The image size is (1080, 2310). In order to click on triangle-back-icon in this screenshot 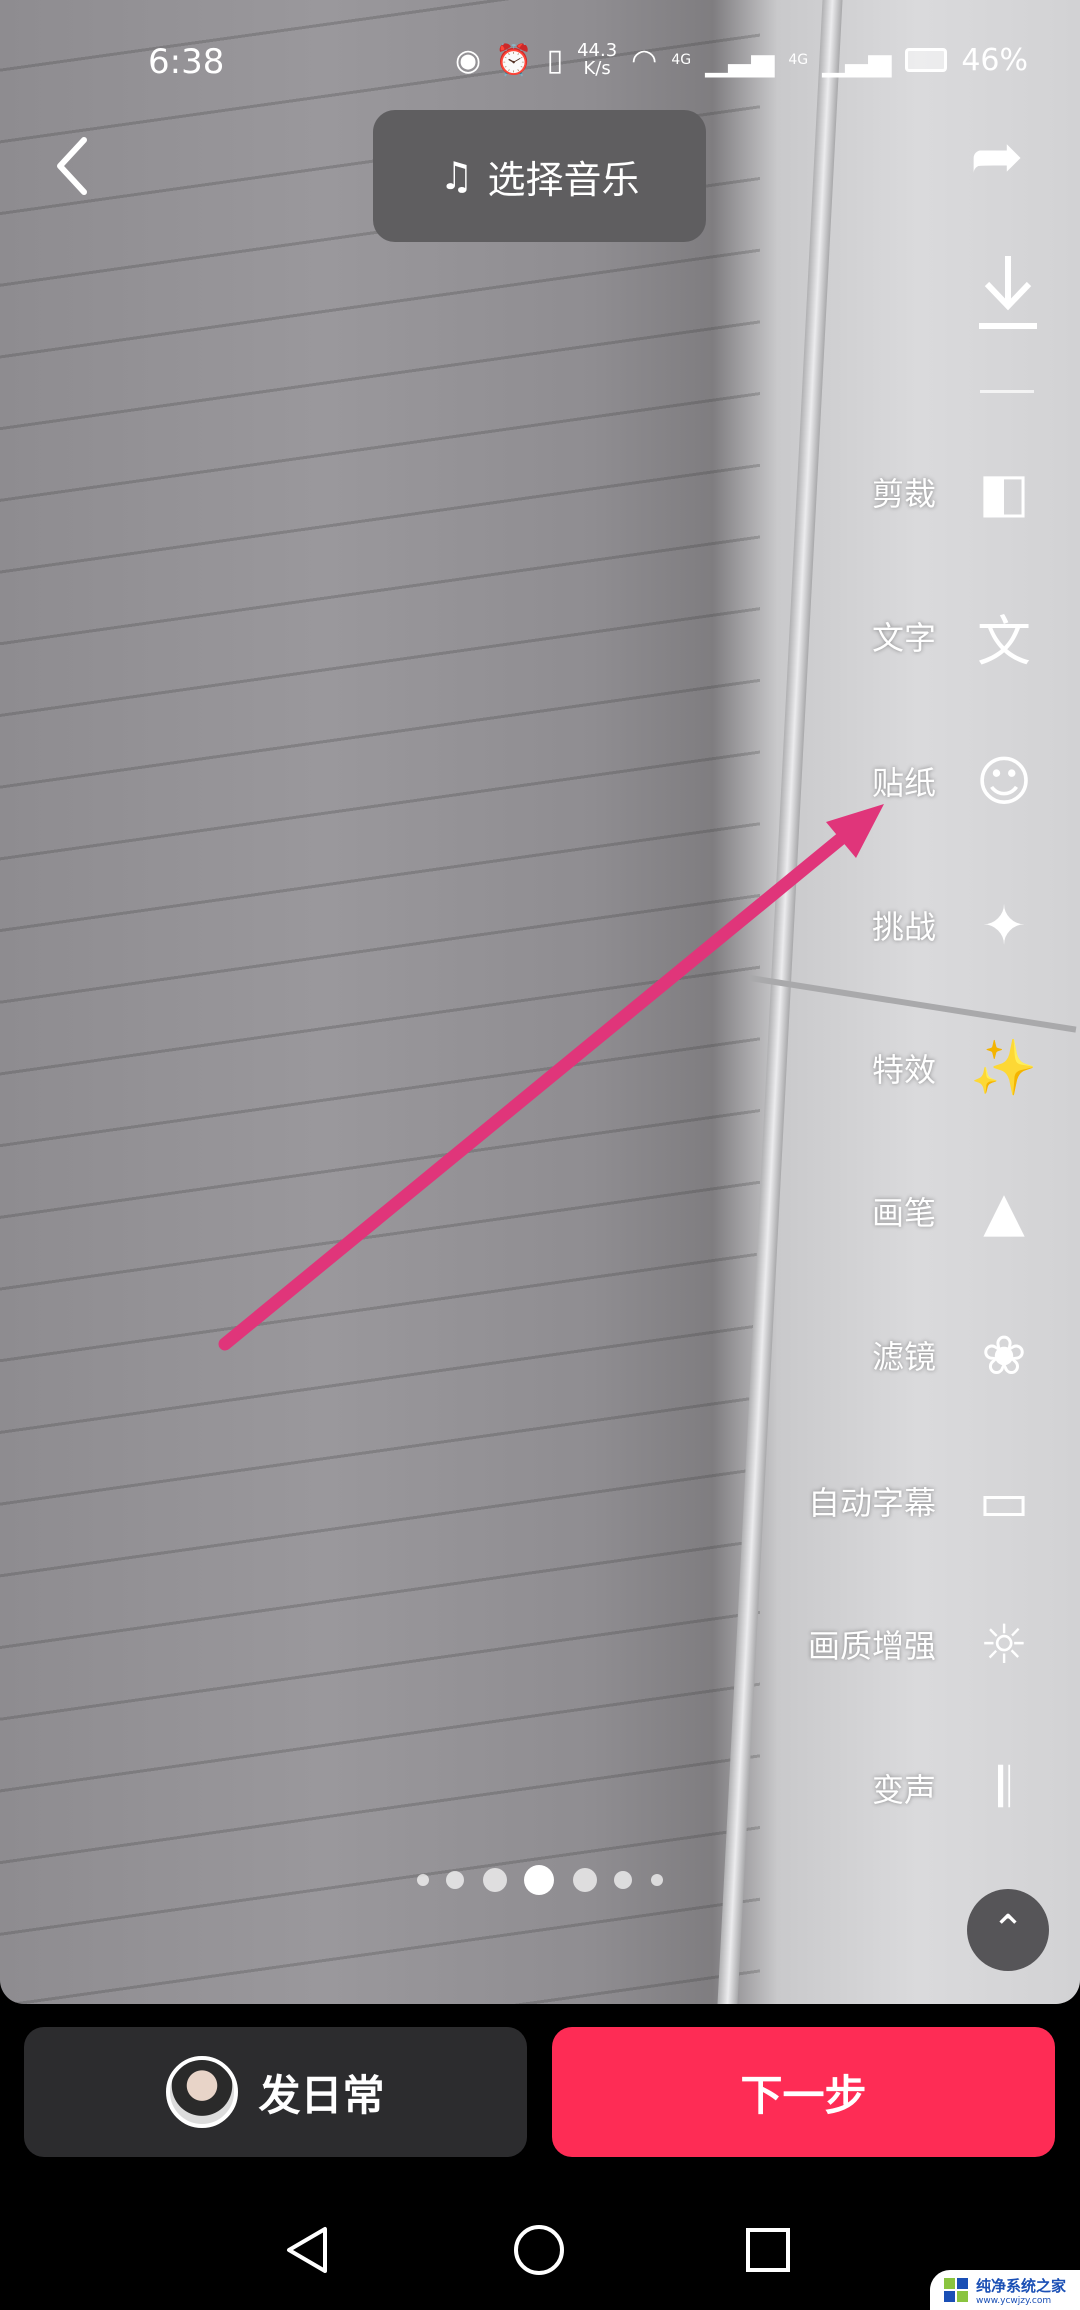, I will do `click(307, 2250)`.